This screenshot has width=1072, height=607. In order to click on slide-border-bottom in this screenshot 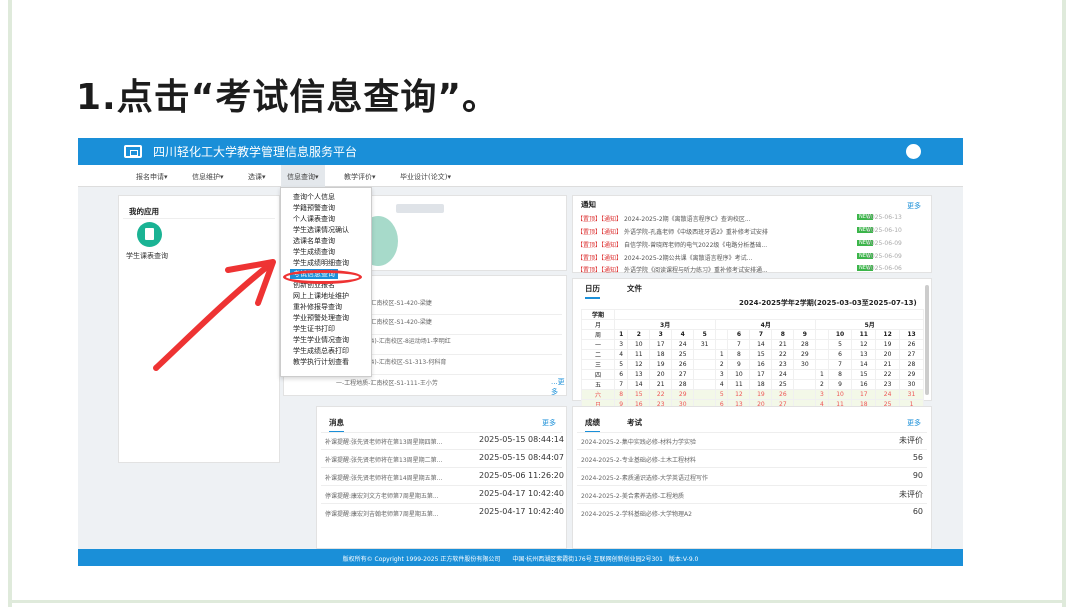, I will do `click(537, 601)`.